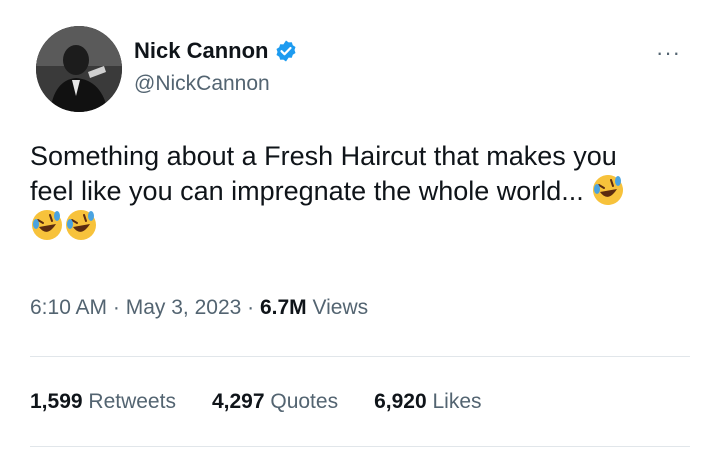 Image resolution: width=720 pixels, height=453 pixels. I want to click on retweets-label: Retweets, so click(132, 401).